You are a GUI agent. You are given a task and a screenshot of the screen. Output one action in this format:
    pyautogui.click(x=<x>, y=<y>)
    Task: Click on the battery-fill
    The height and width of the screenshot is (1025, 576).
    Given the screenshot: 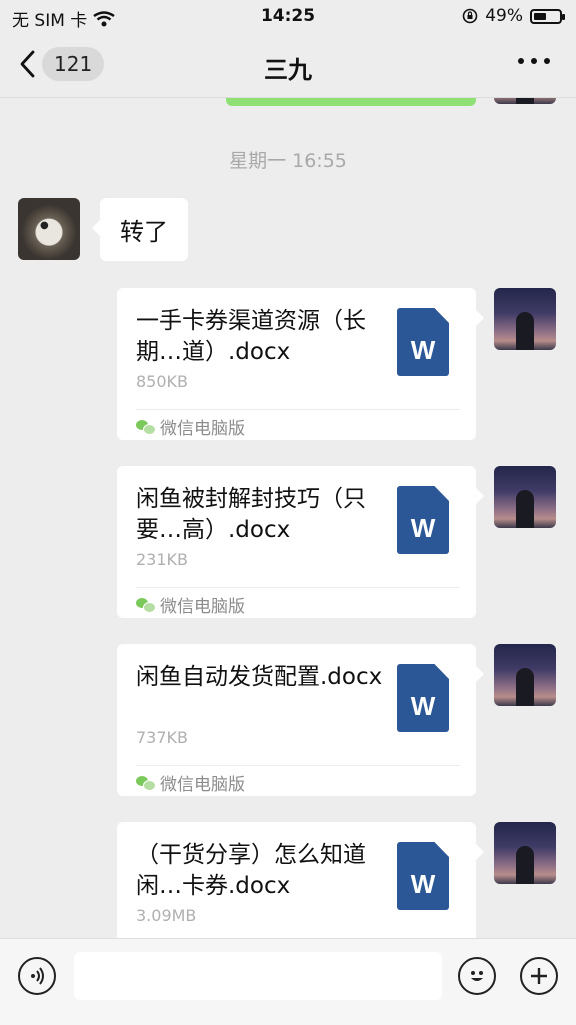 What is the action you would take?
    pyautogui.click(x=540, y=16)
    